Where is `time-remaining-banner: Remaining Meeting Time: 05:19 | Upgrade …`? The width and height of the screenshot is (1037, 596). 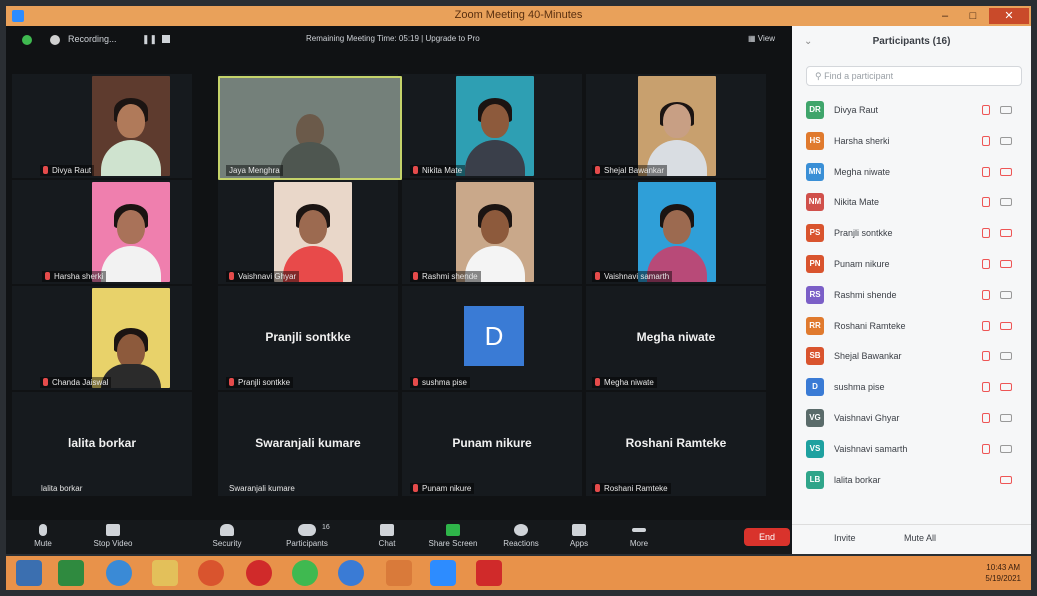
time-remaining-banner: Remaining Meeting Time: 05:19 | Upgrade … is located at coordinates (393, 38).